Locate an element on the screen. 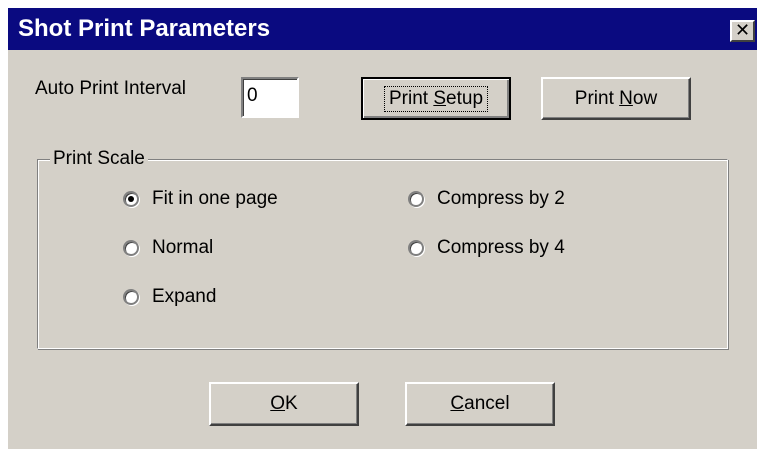 This screenshot has width=759, height=451. ok-button-label: OK is located at coordinates (284, 403).